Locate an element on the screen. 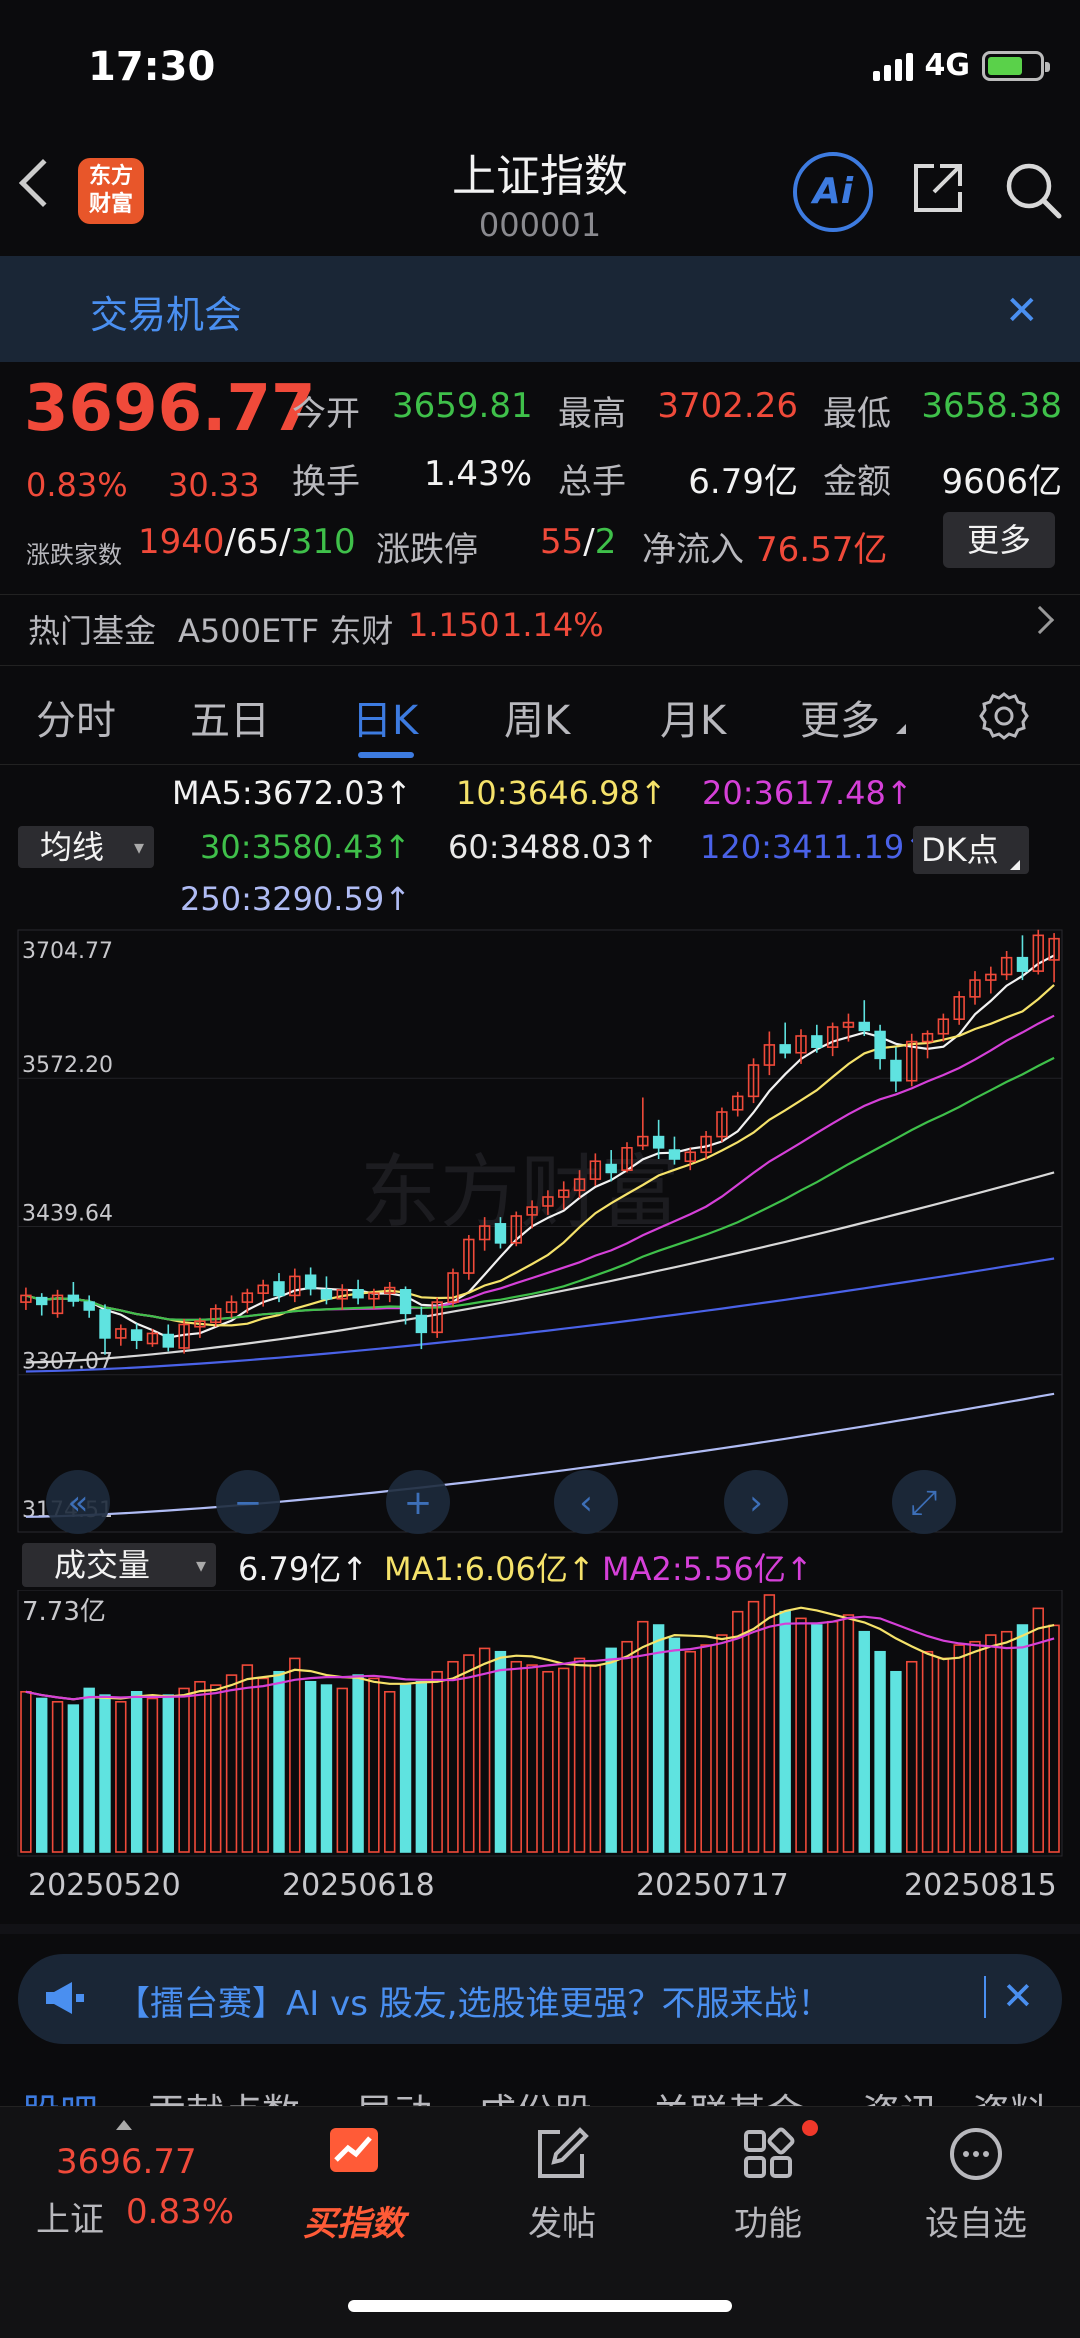  zoom-out-icon: − is located at coordinates (248, 1502).